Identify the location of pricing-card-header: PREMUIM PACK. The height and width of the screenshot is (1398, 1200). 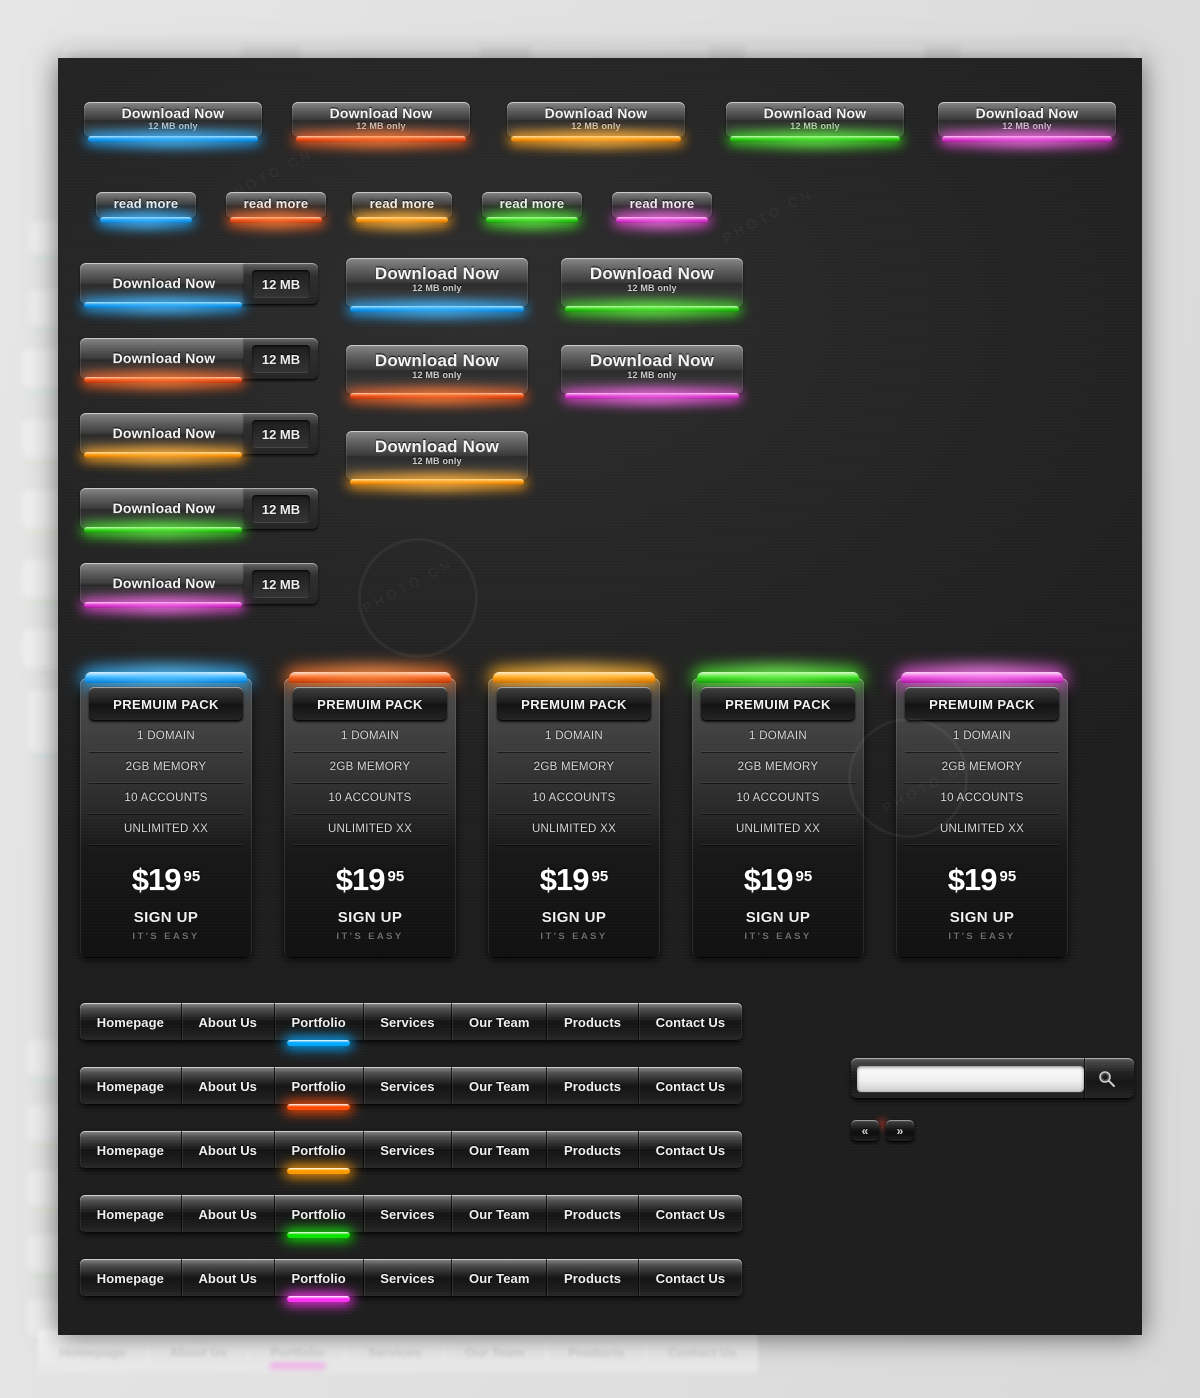
(370, 704).